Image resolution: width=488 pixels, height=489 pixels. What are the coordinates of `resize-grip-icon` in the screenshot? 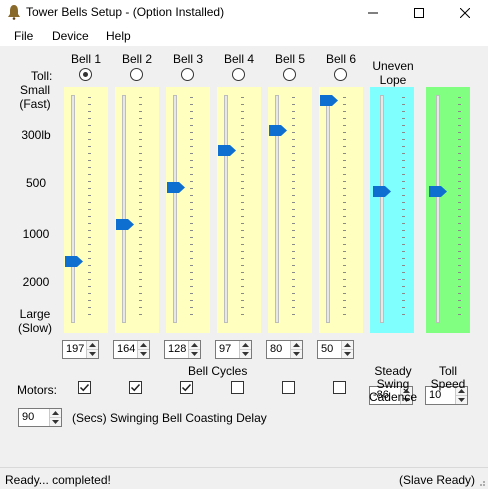 It's located at (481, 482).